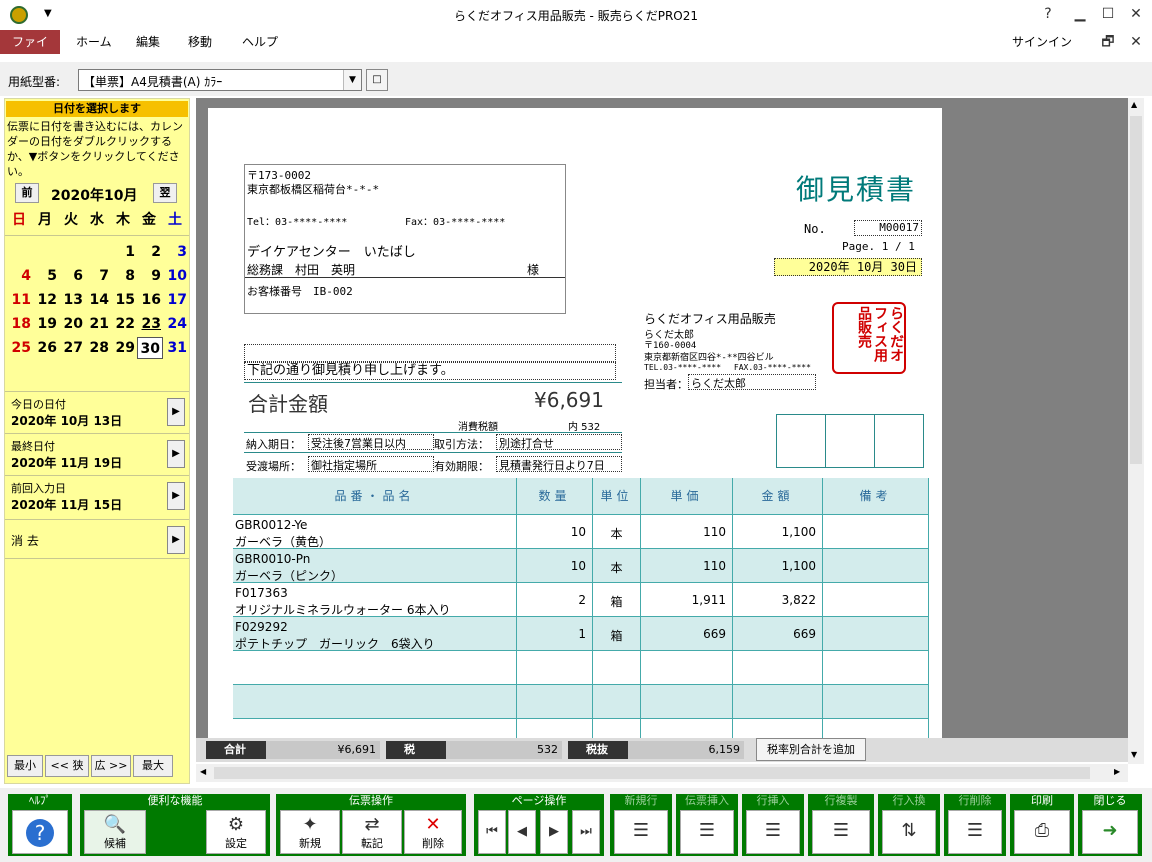 The height and width of the screenshot is (862, 1152). What do you see at coordinates (375, 634) in the screenshot?
I see `table-cell: F029292 ポテトチップ ガーリック 6袋入り` at bounding box center [375, 634].